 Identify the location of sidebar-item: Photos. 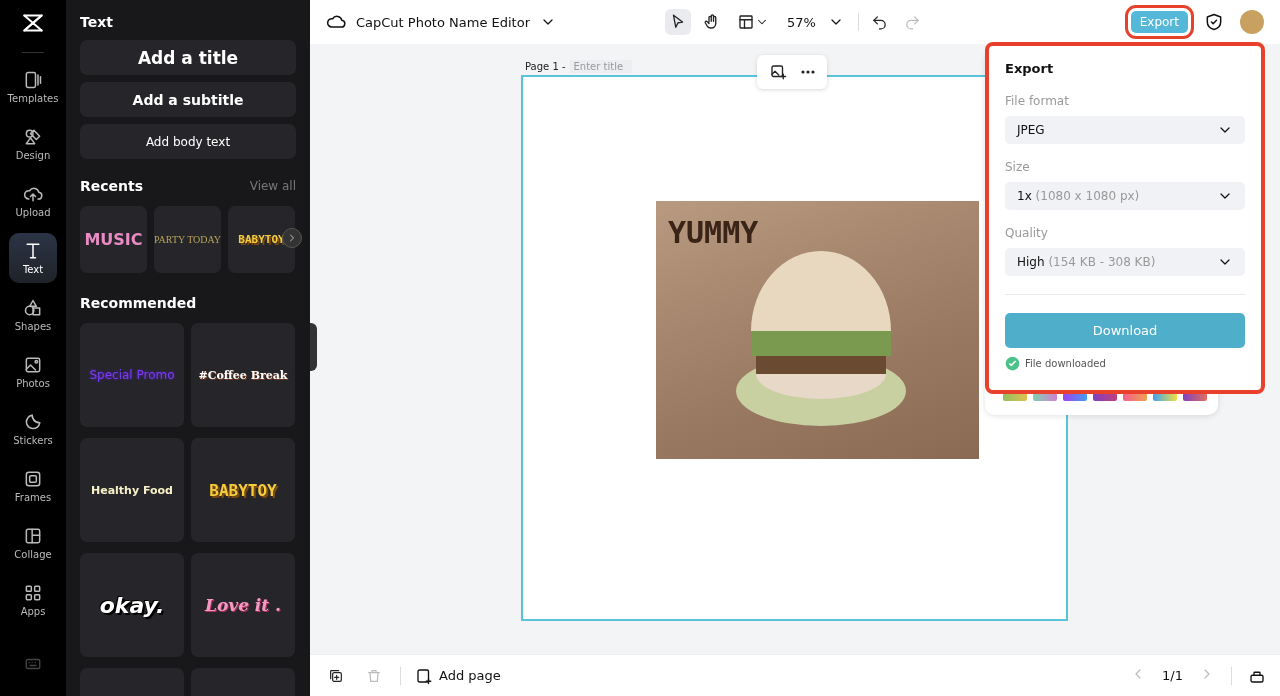
(33, 372).